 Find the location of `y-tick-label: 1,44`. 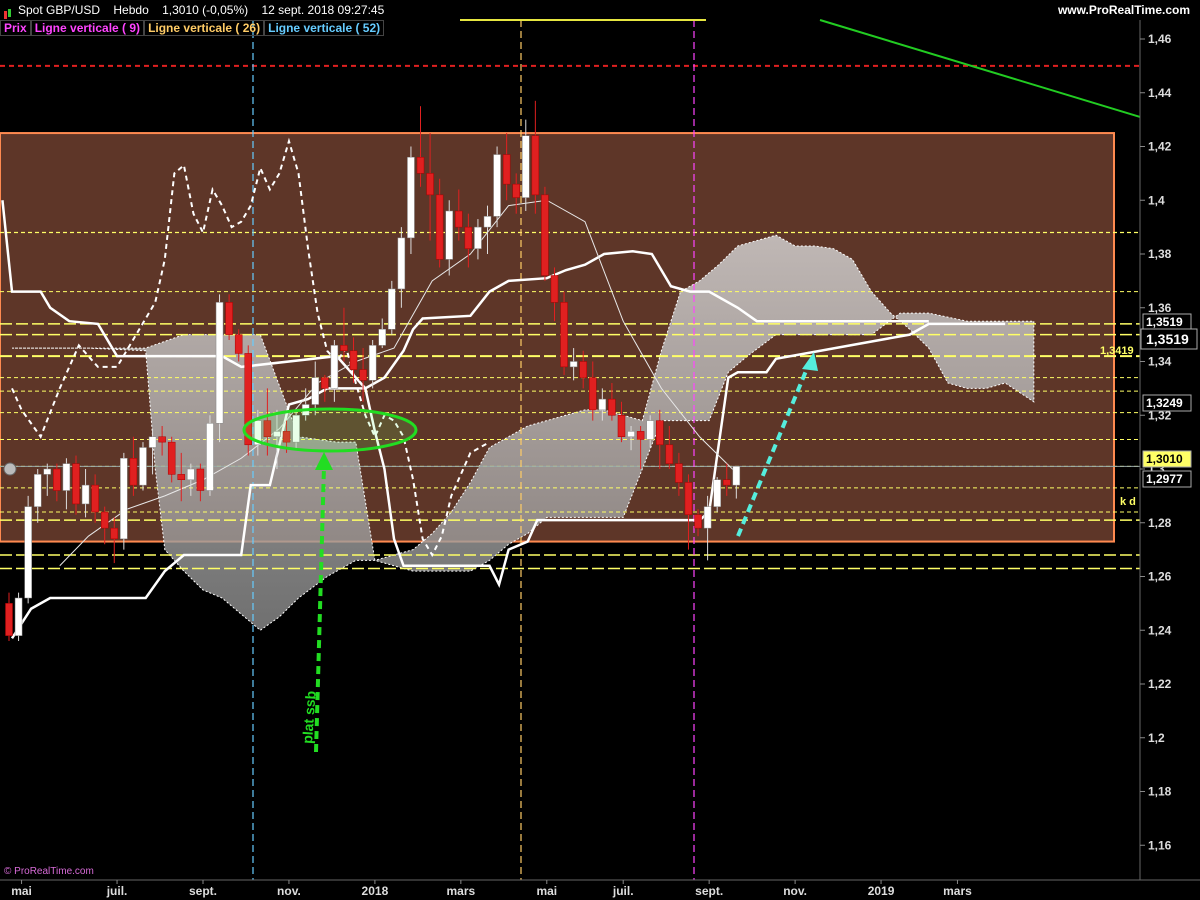

y-tick-label: 1,44 is located at coordinates (1160, 93).